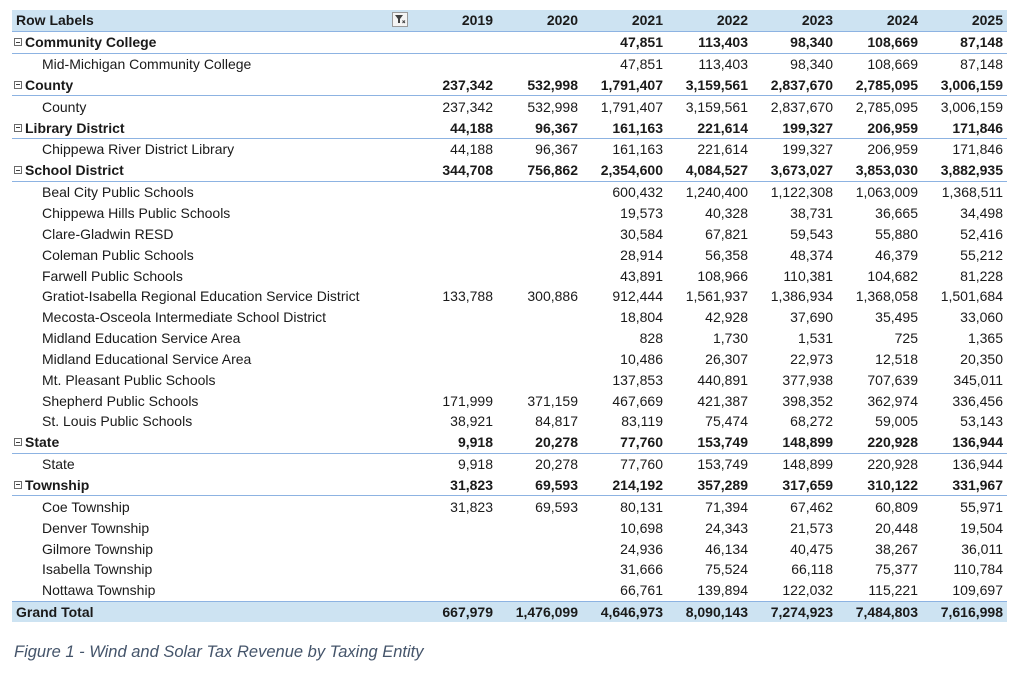 The width and height of the screenshot is (1024, 679). I want to click on group-total-cell: 20,278, so click(539, 442).